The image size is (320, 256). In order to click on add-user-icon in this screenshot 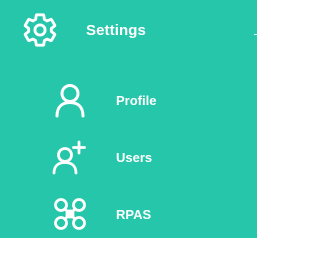, I will do `click(70, 157)`.